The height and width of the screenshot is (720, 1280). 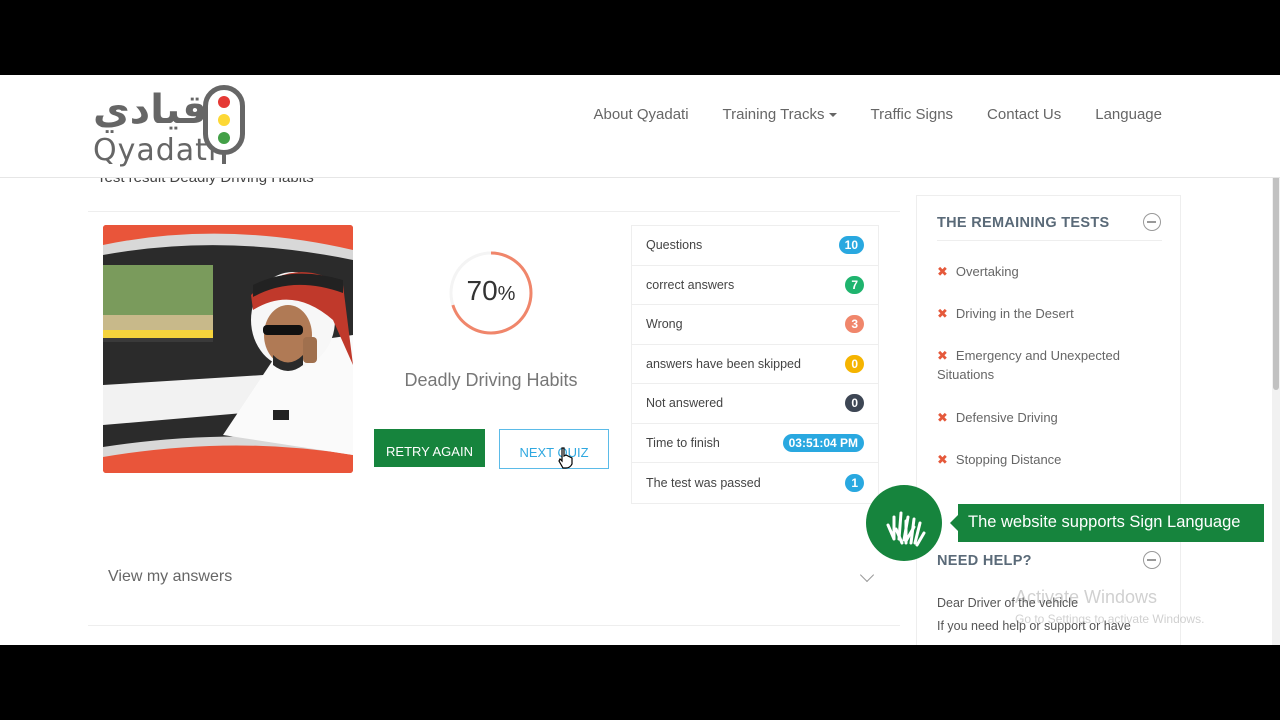 What do you see at coordinates (170, 577) in the screenshot?
I see `view-answers-toggle: View my answers` at bounding box center [170, 577].